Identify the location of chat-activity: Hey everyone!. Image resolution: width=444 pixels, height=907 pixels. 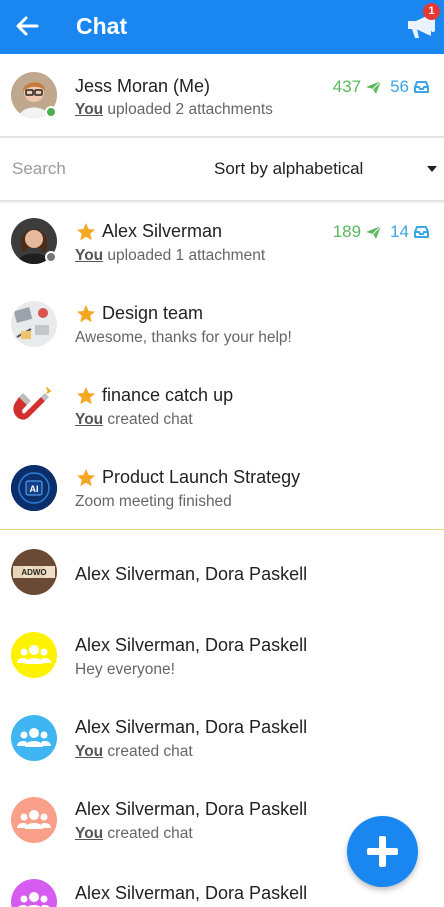
(125, 669).